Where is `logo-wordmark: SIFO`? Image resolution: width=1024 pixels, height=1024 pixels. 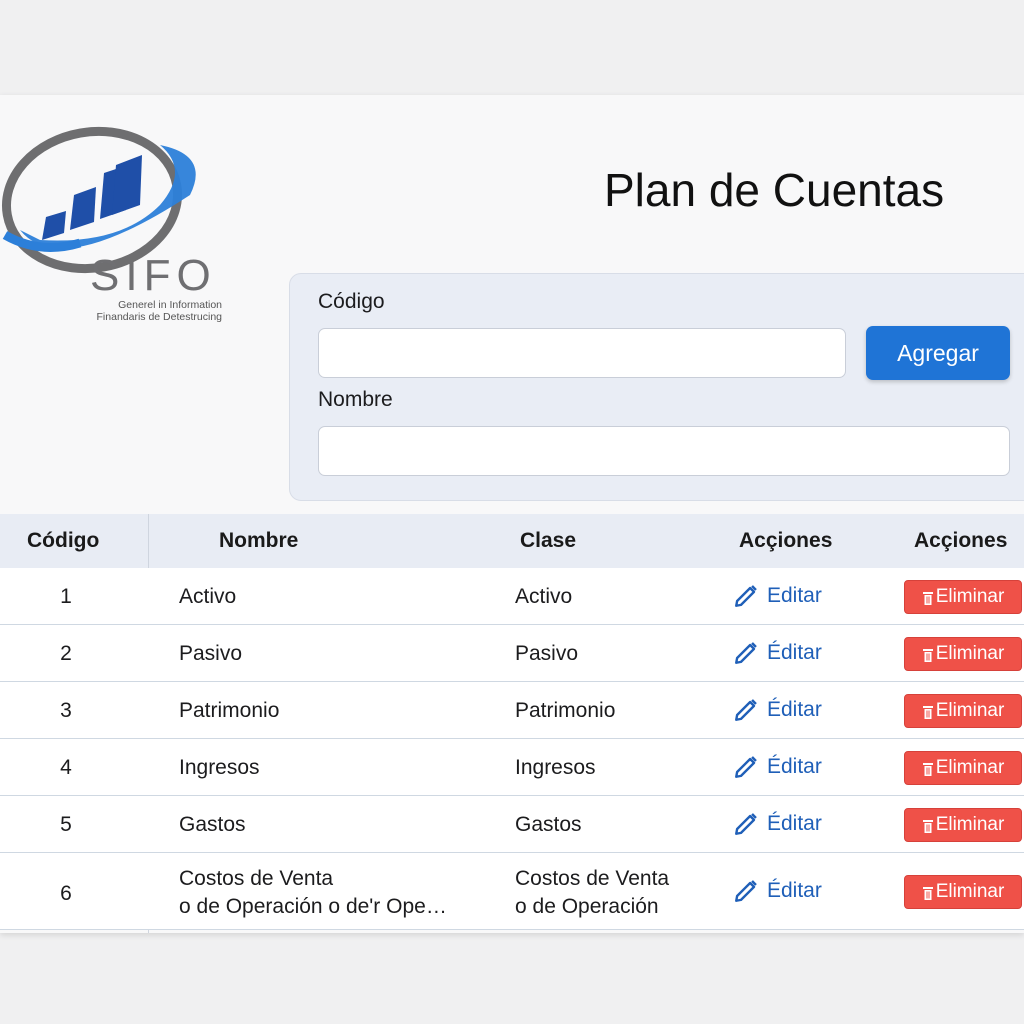 logo-wordmark: SIFO is located at coordinates (153, 275).